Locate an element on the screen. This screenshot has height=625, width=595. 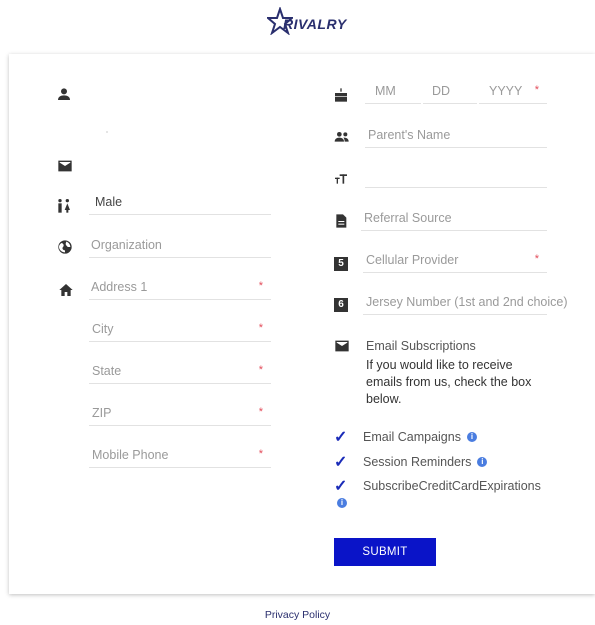
dob-year-placeholder: YYYY is located at coordinates (506, 91).